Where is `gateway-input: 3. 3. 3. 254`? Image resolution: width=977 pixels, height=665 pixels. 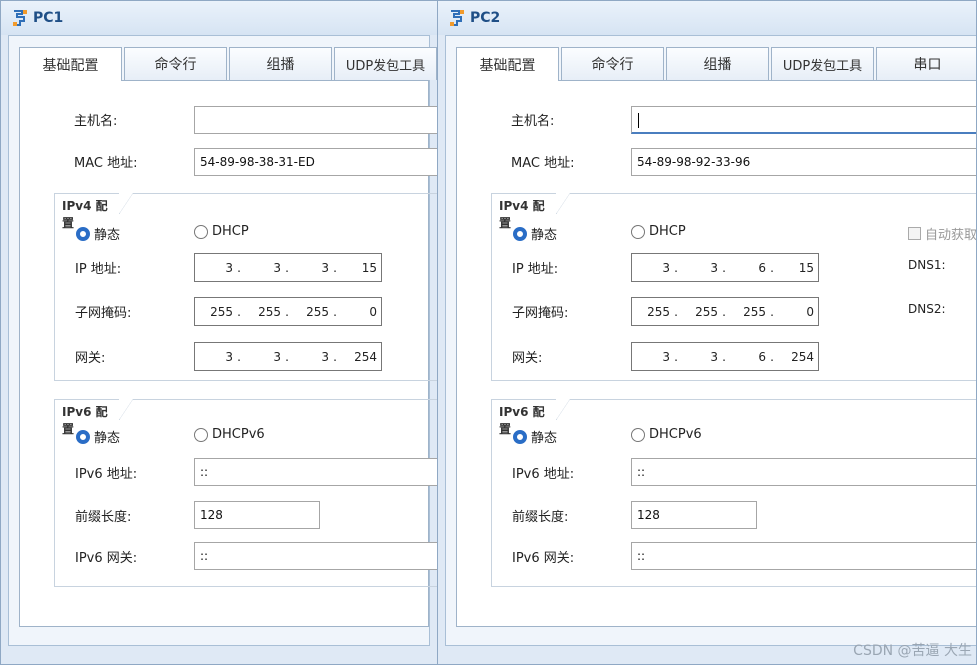 gateway-input: 3. 3. 3. 254 is located at coordinates (288, 356).